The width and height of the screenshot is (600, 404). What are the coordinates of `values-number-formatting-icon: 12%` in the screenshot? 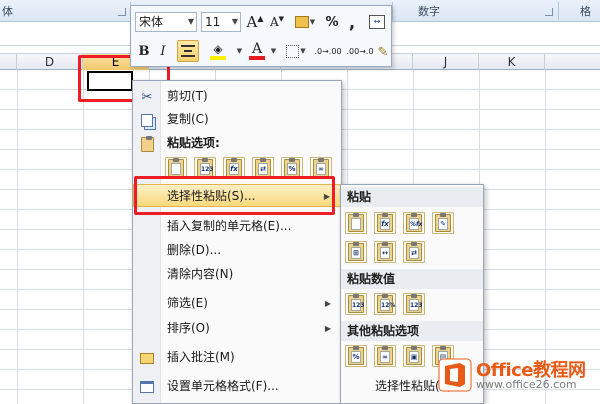 It's located at (385, 304).